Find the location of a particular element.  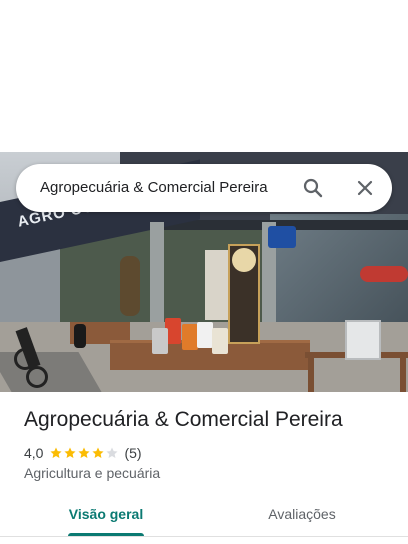

place-category: Agricultura e pecuária is located at coordinates (92, 473).